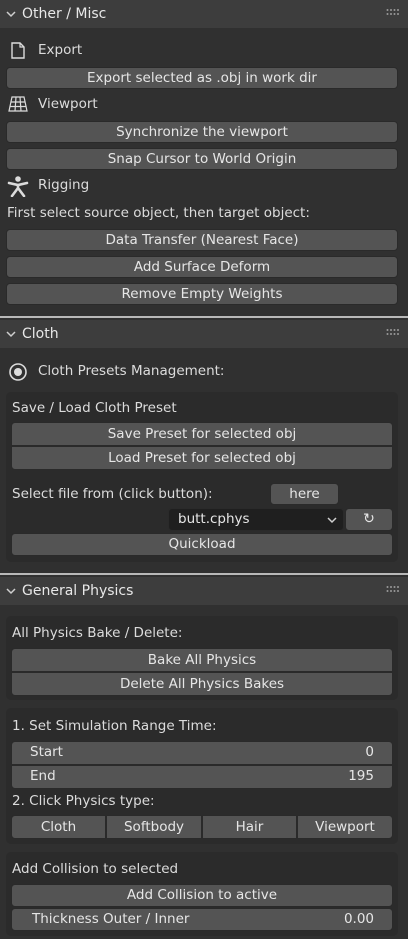  I want to click on grid-icon, so click(18, 104).